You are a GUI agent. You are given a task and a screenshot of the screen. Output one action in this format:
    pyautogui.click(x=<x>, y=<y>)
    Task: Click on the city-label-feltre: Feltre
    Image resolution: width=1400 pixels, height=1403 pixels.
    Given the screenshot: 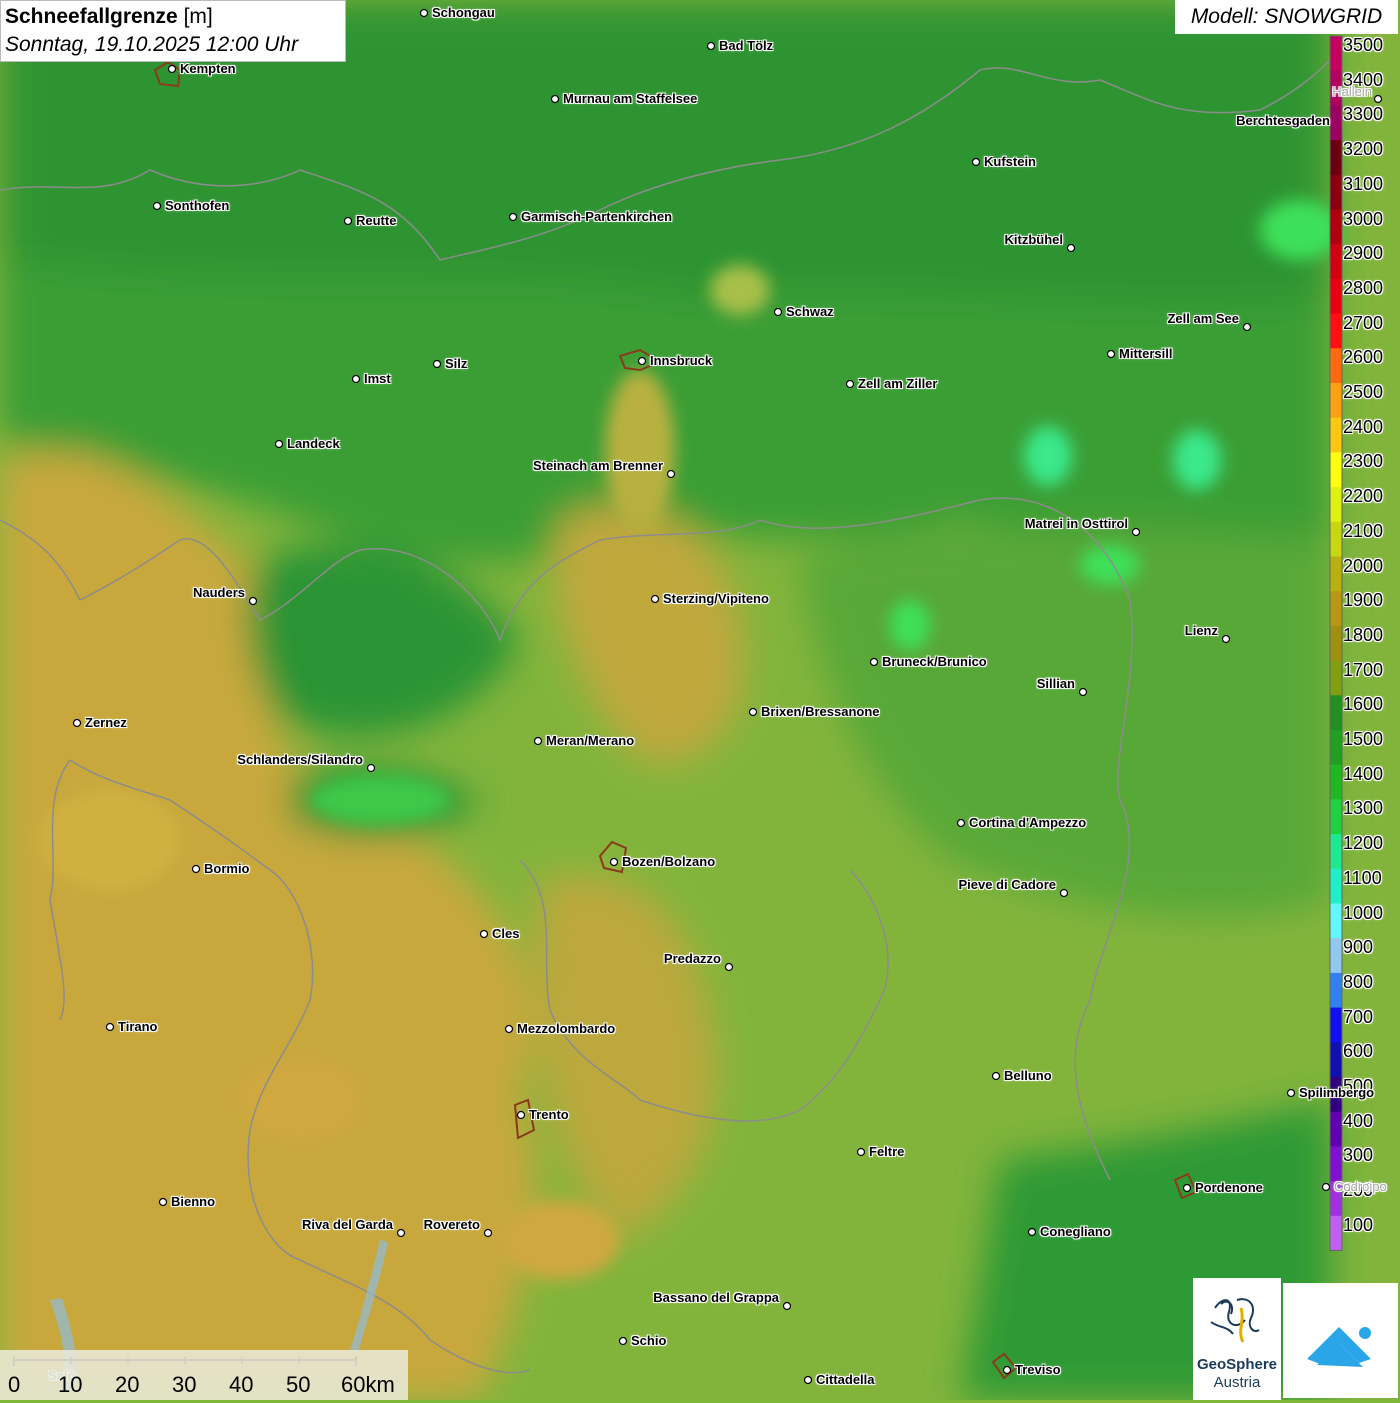 What is the action you would take?
    pyautogui.click(x=886, y=1151)
    